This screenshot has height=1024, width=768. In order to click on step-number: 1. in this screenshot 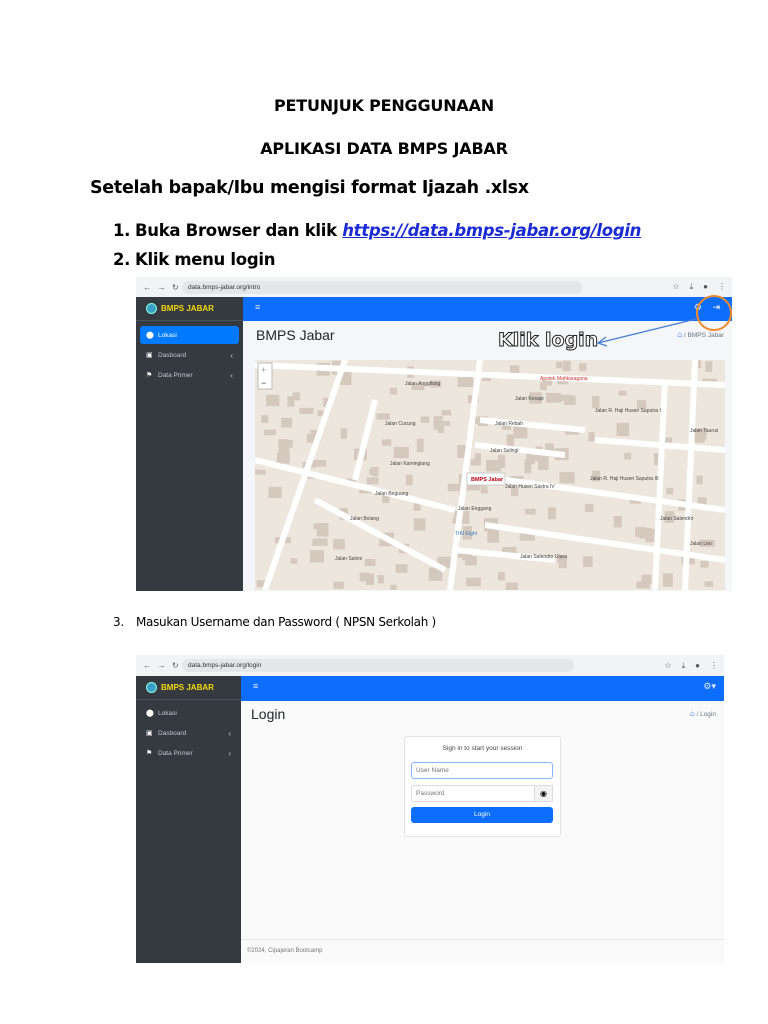, I will do `click(122, 230)`.